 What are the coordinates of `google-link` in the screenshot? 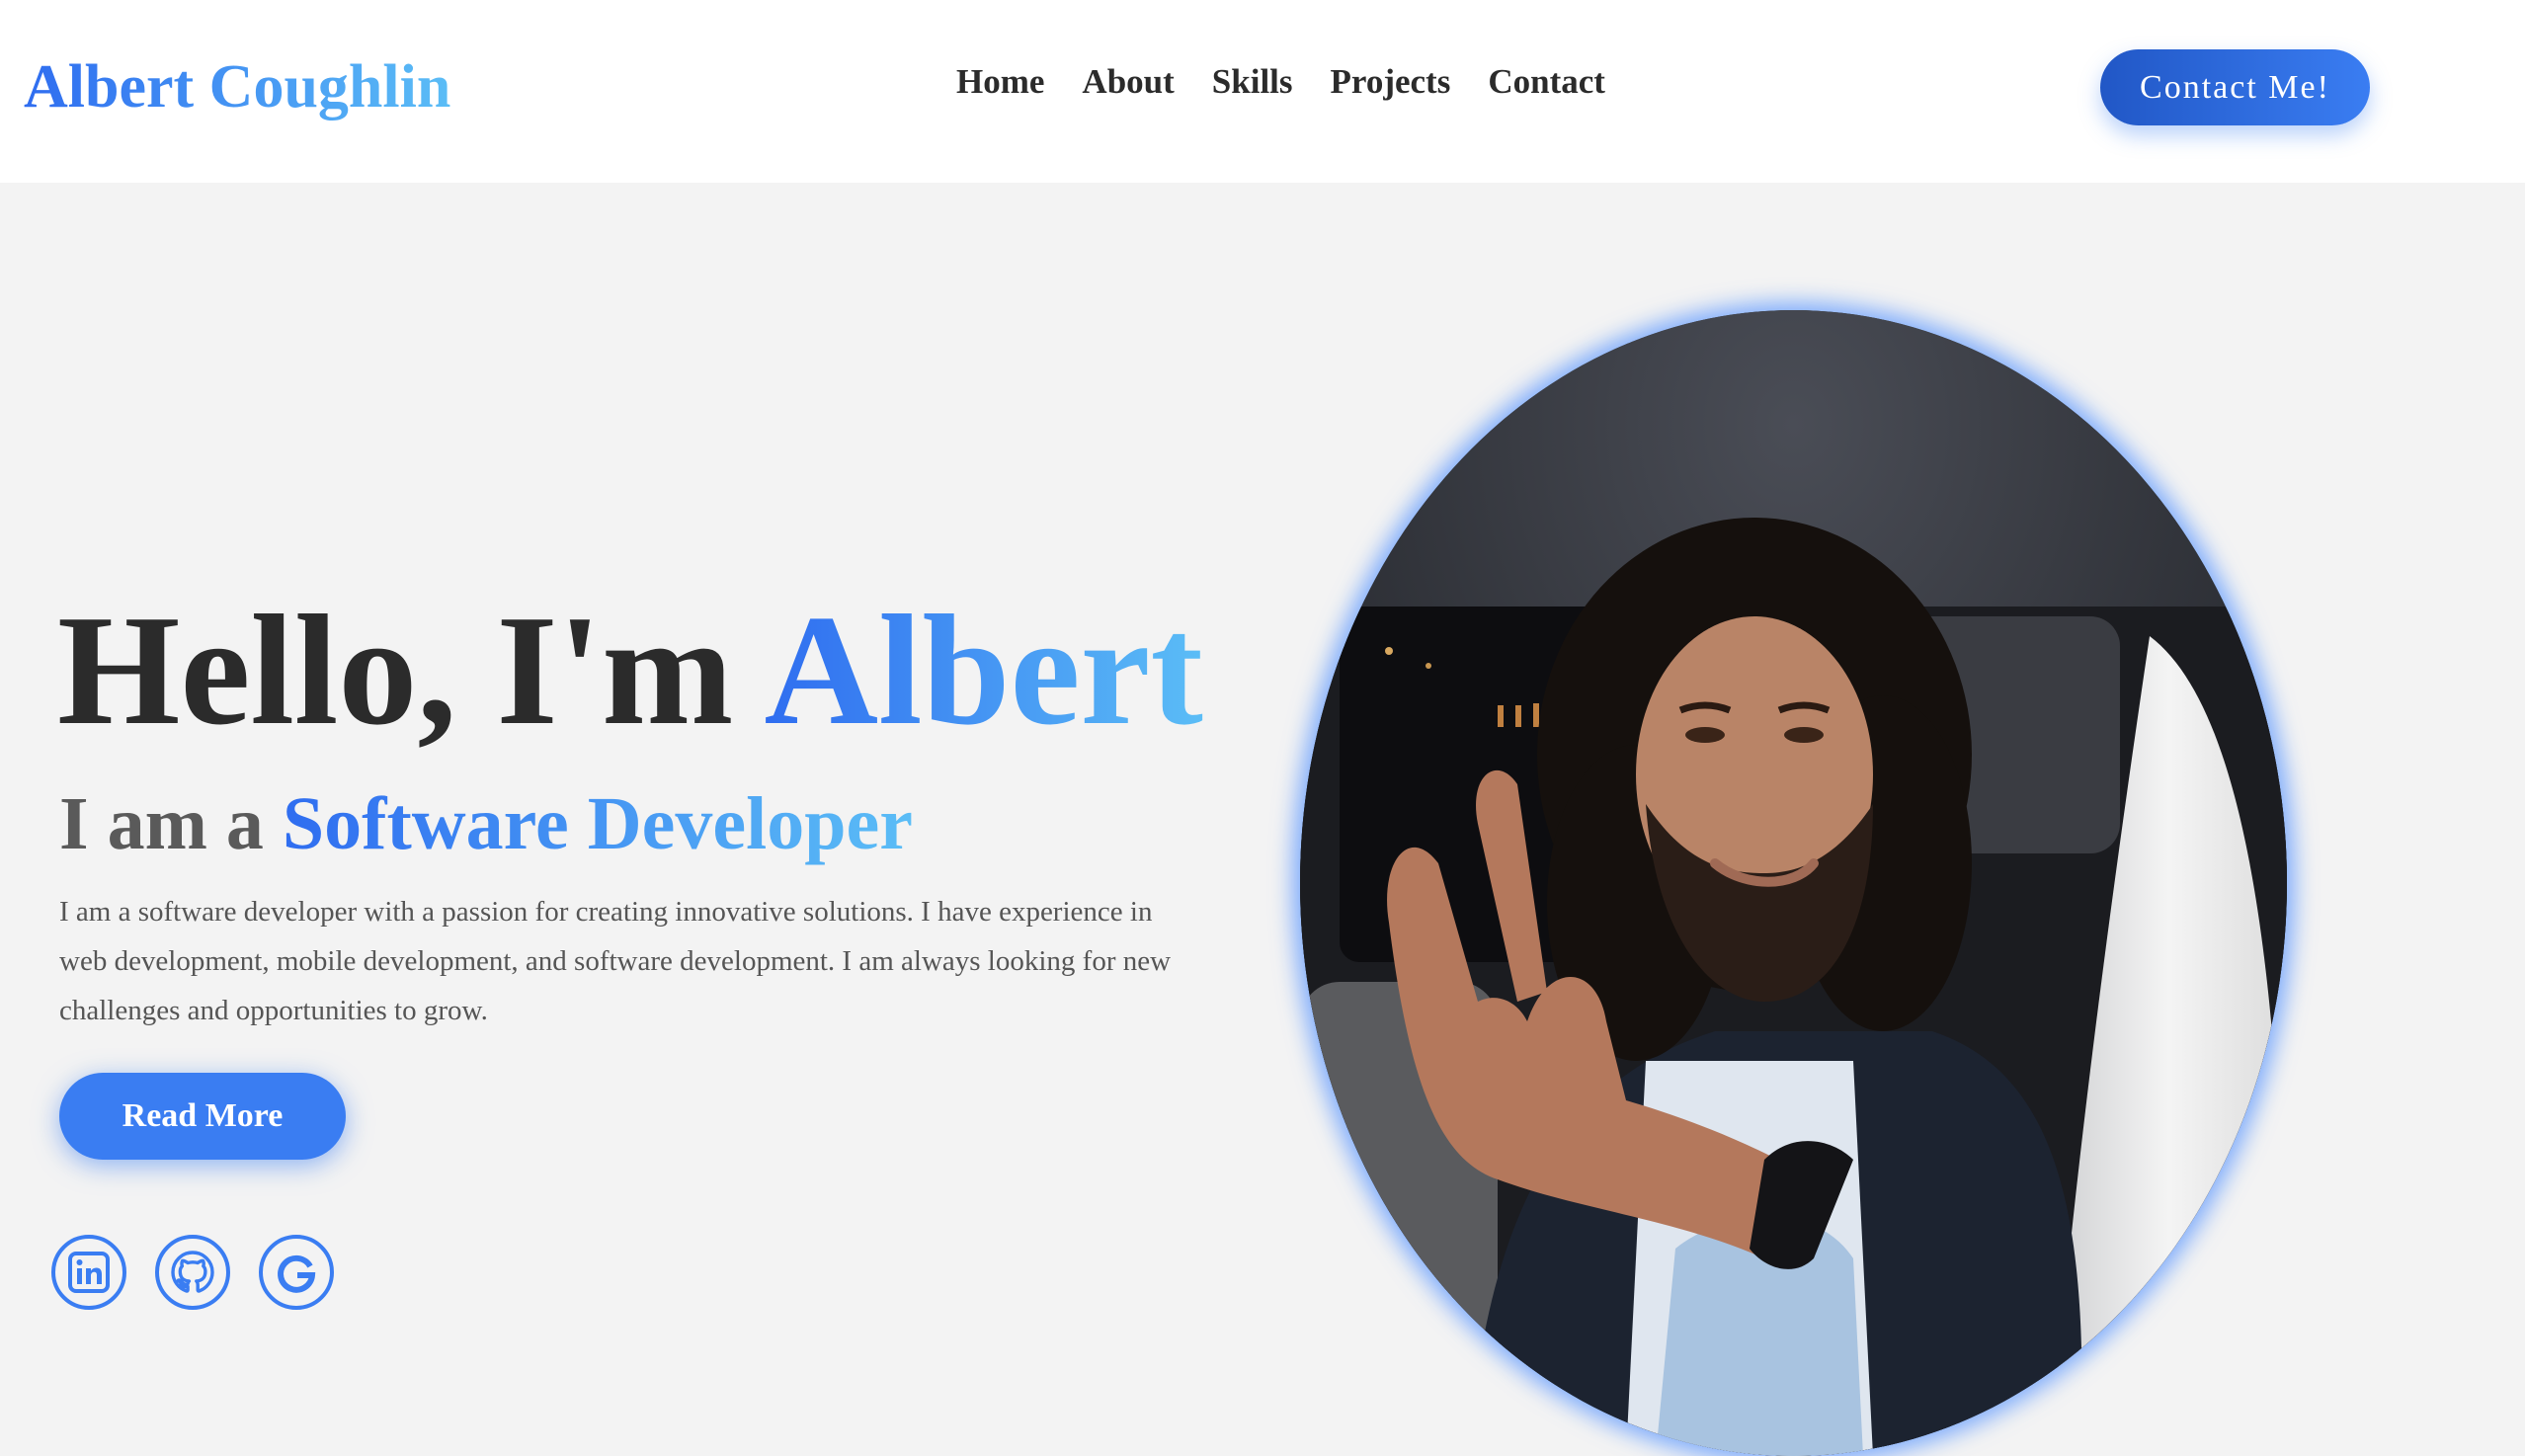 It's located at (296, 1272).